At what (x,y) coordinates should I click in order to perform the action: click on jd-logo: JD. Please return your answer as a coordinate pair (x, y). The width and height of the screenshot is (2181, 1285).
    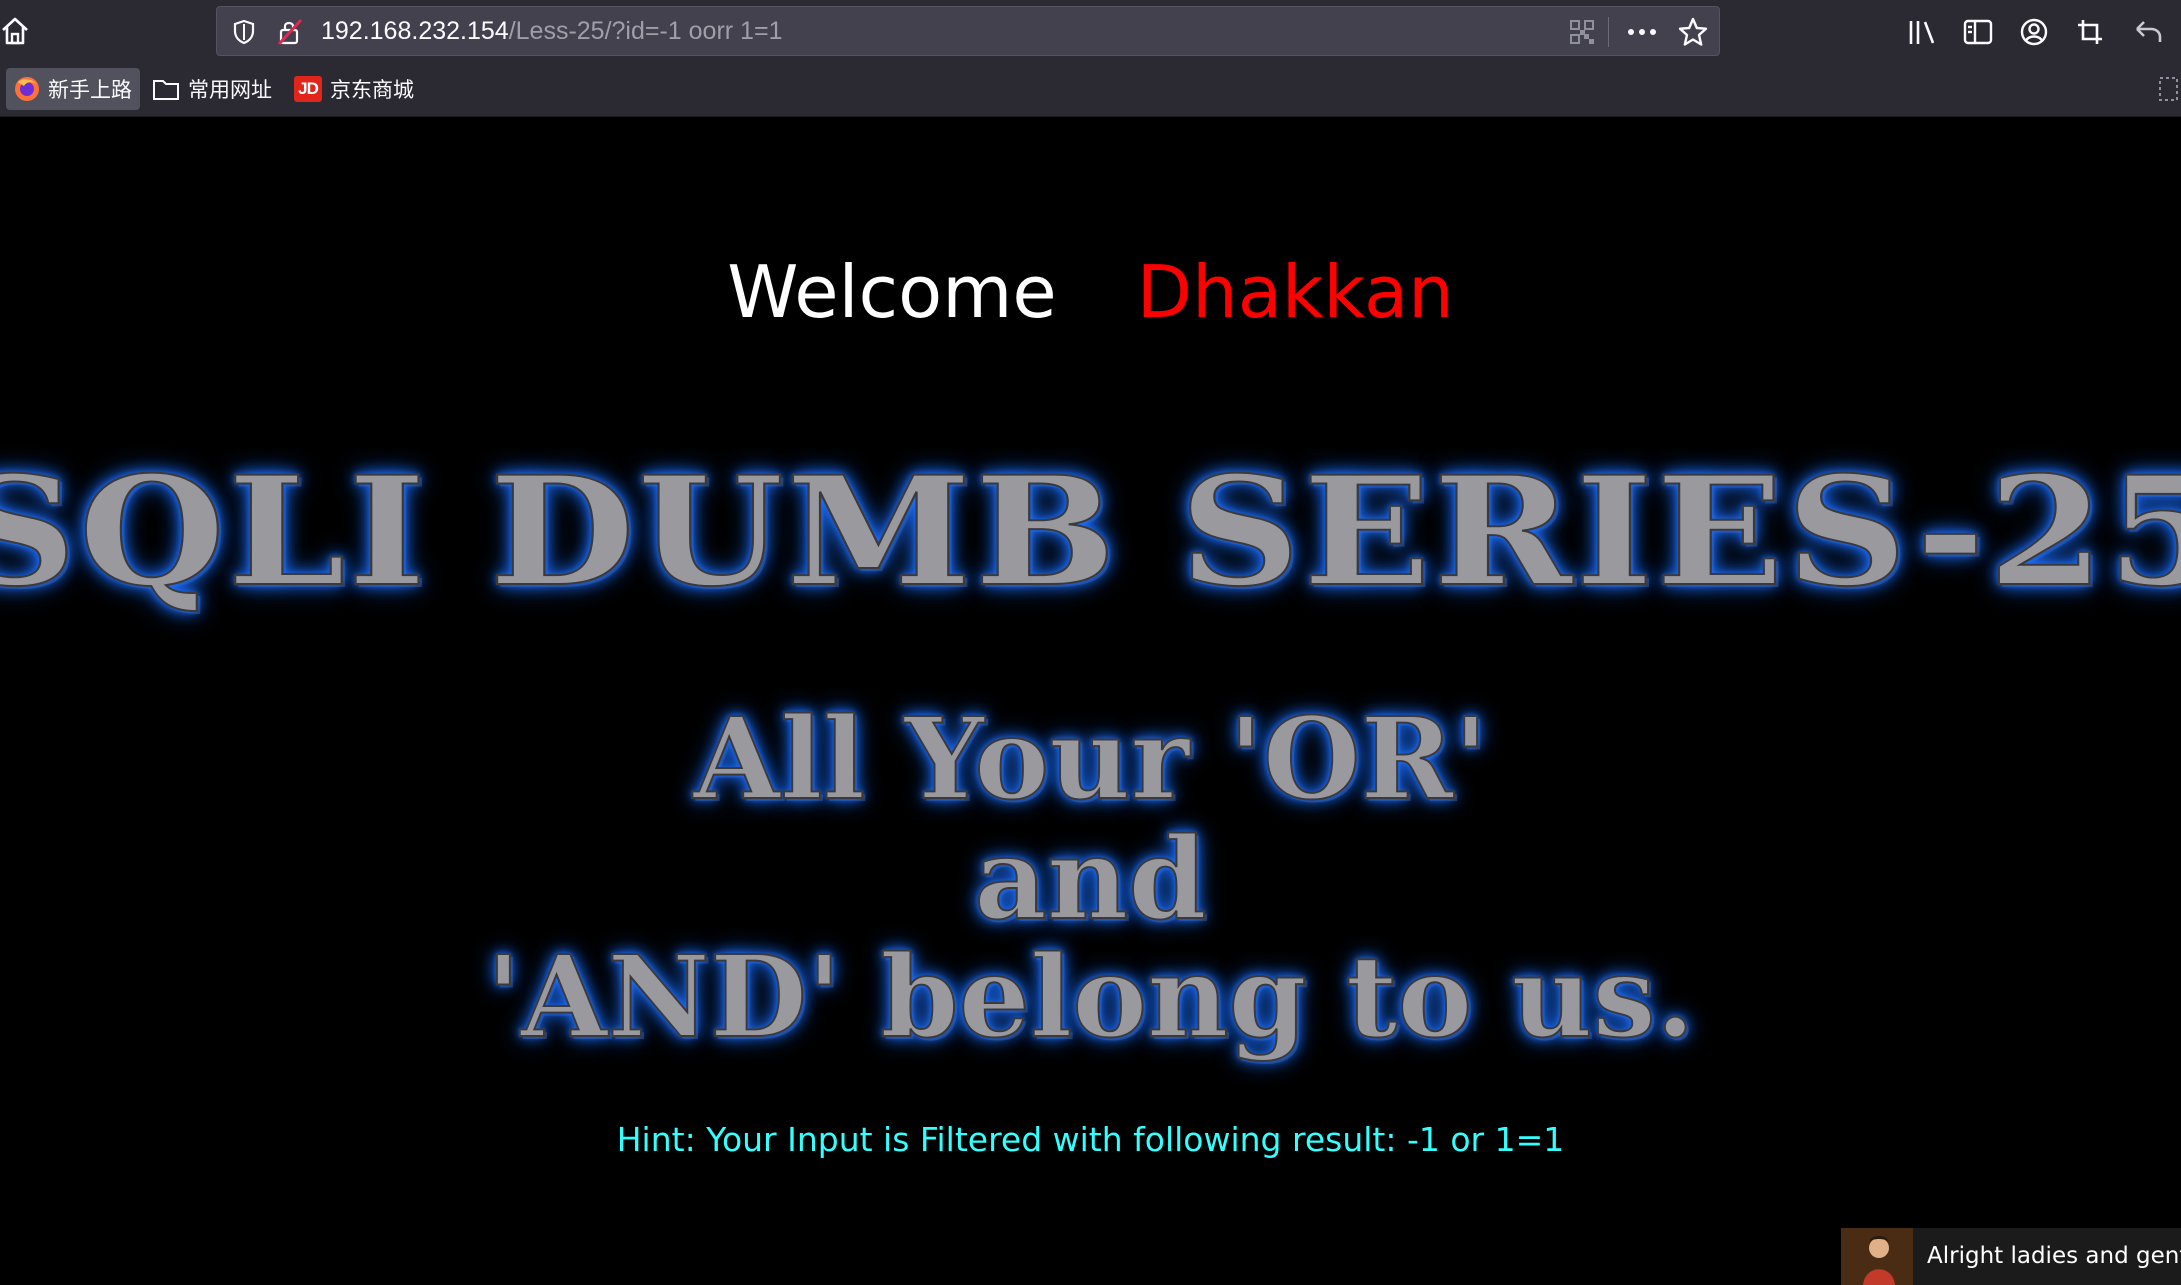
    Looking at the image, I should click on (308, 89).